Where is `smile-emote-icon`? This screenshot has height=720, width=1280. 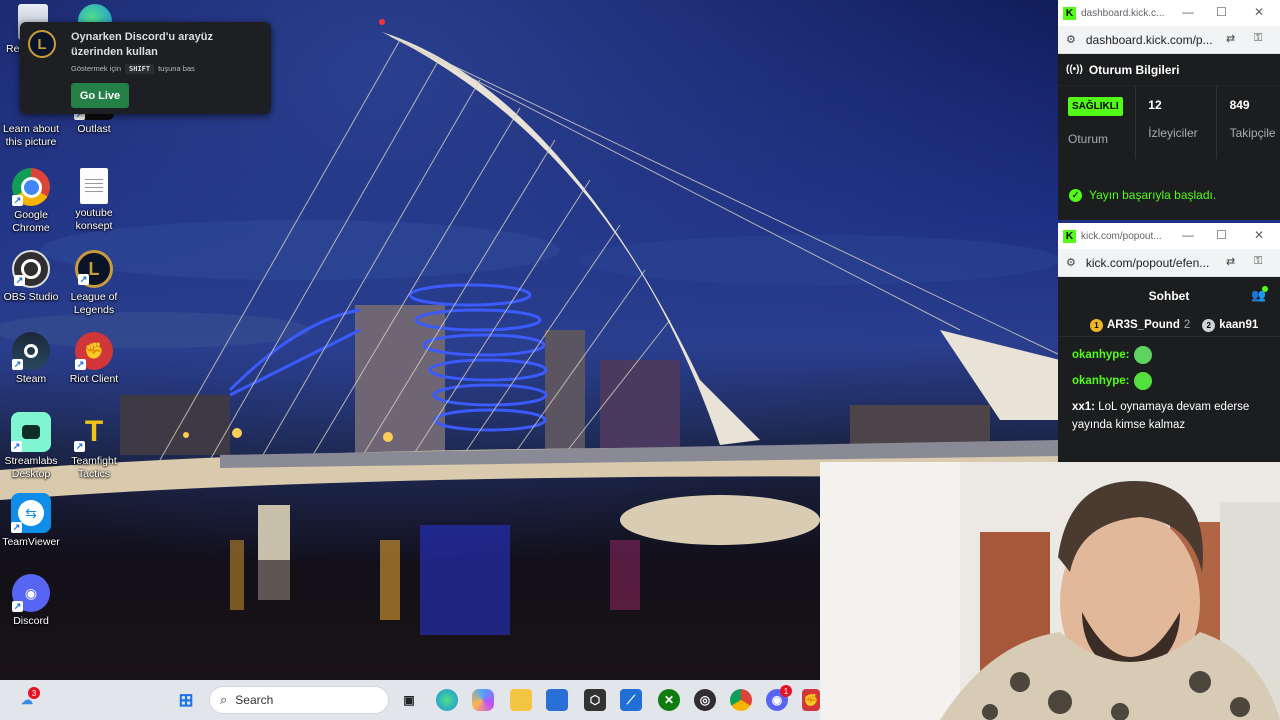 smile-emote-icon is located at coordinates (1142, 381).